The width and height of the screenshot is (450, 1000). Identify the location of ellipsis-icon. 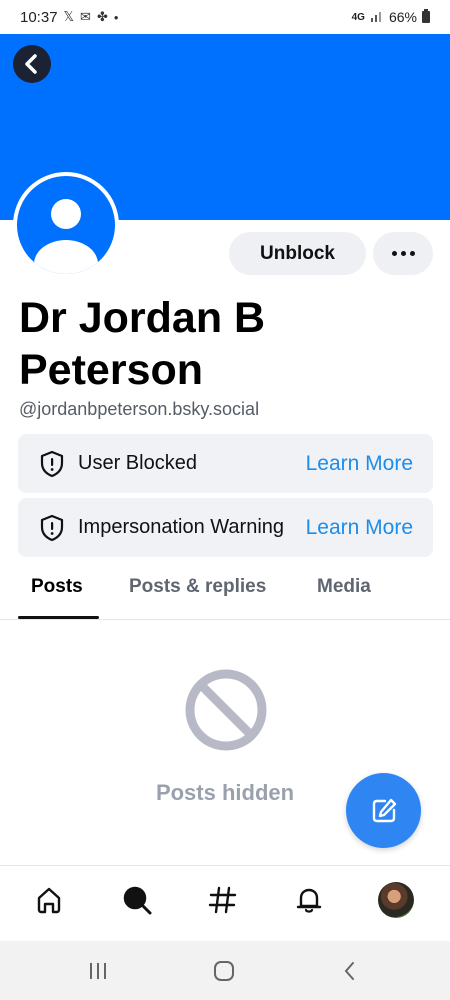
(394, 253).